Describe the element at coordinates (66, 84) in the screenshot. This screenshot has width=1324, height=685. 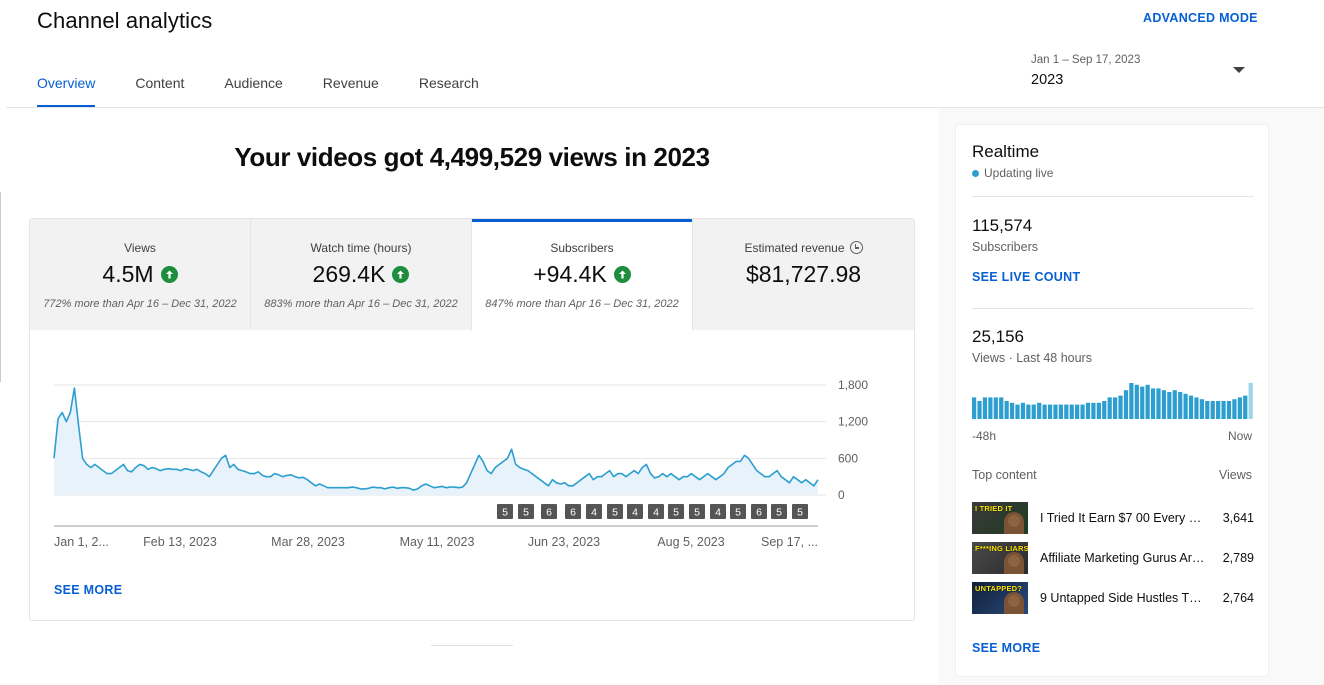
I see `tab-overview: Overview` at that location.